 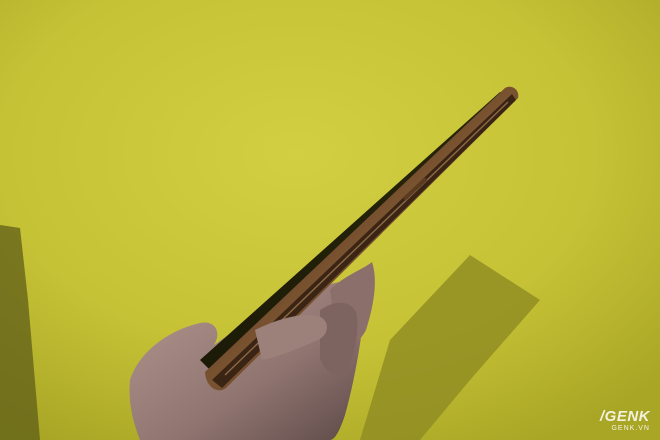 I want to click on watermark-brand: /GENK, so click(x=624, y=416).